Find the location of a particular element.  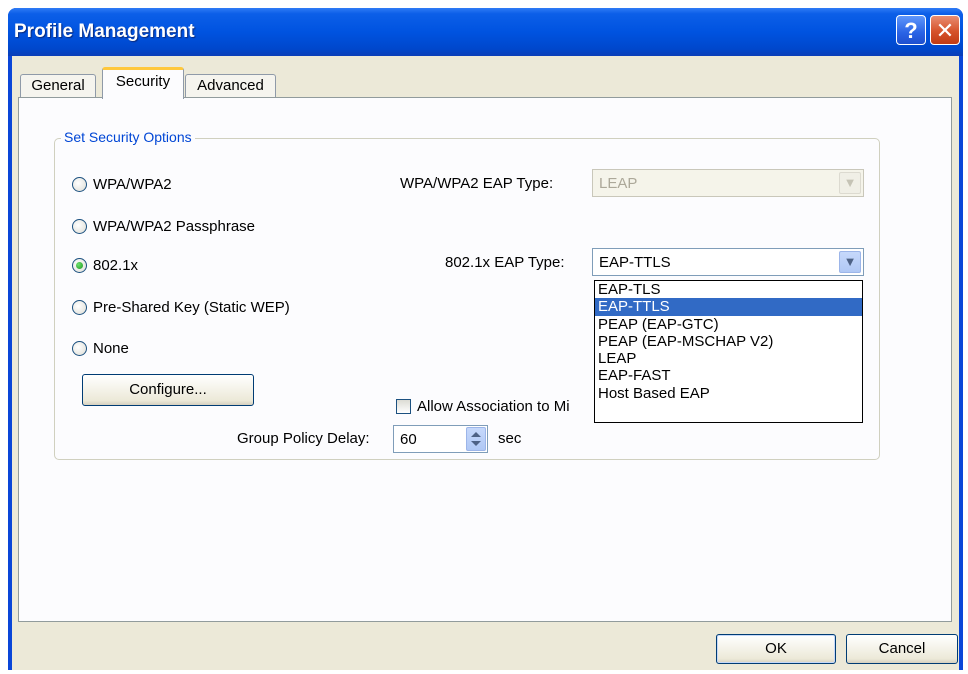

radio-indicator-checked is located at coordinates (79, 265).